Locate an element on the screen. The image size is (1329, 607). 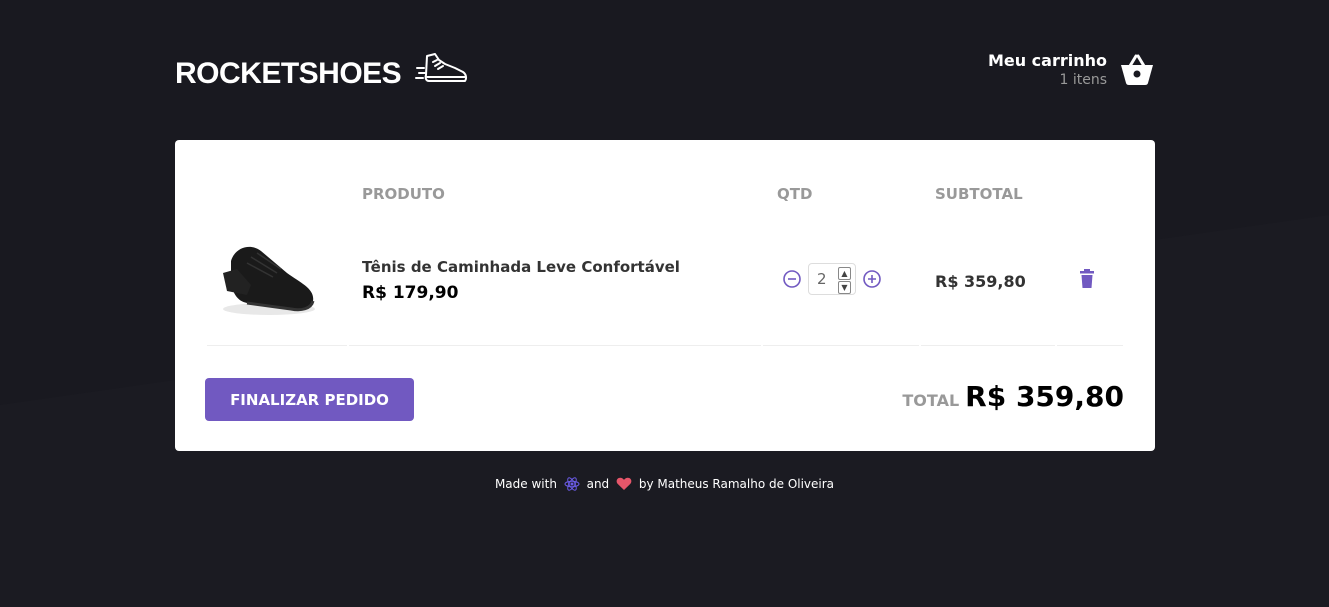
heart-icon is located at coordinates (624, 483).